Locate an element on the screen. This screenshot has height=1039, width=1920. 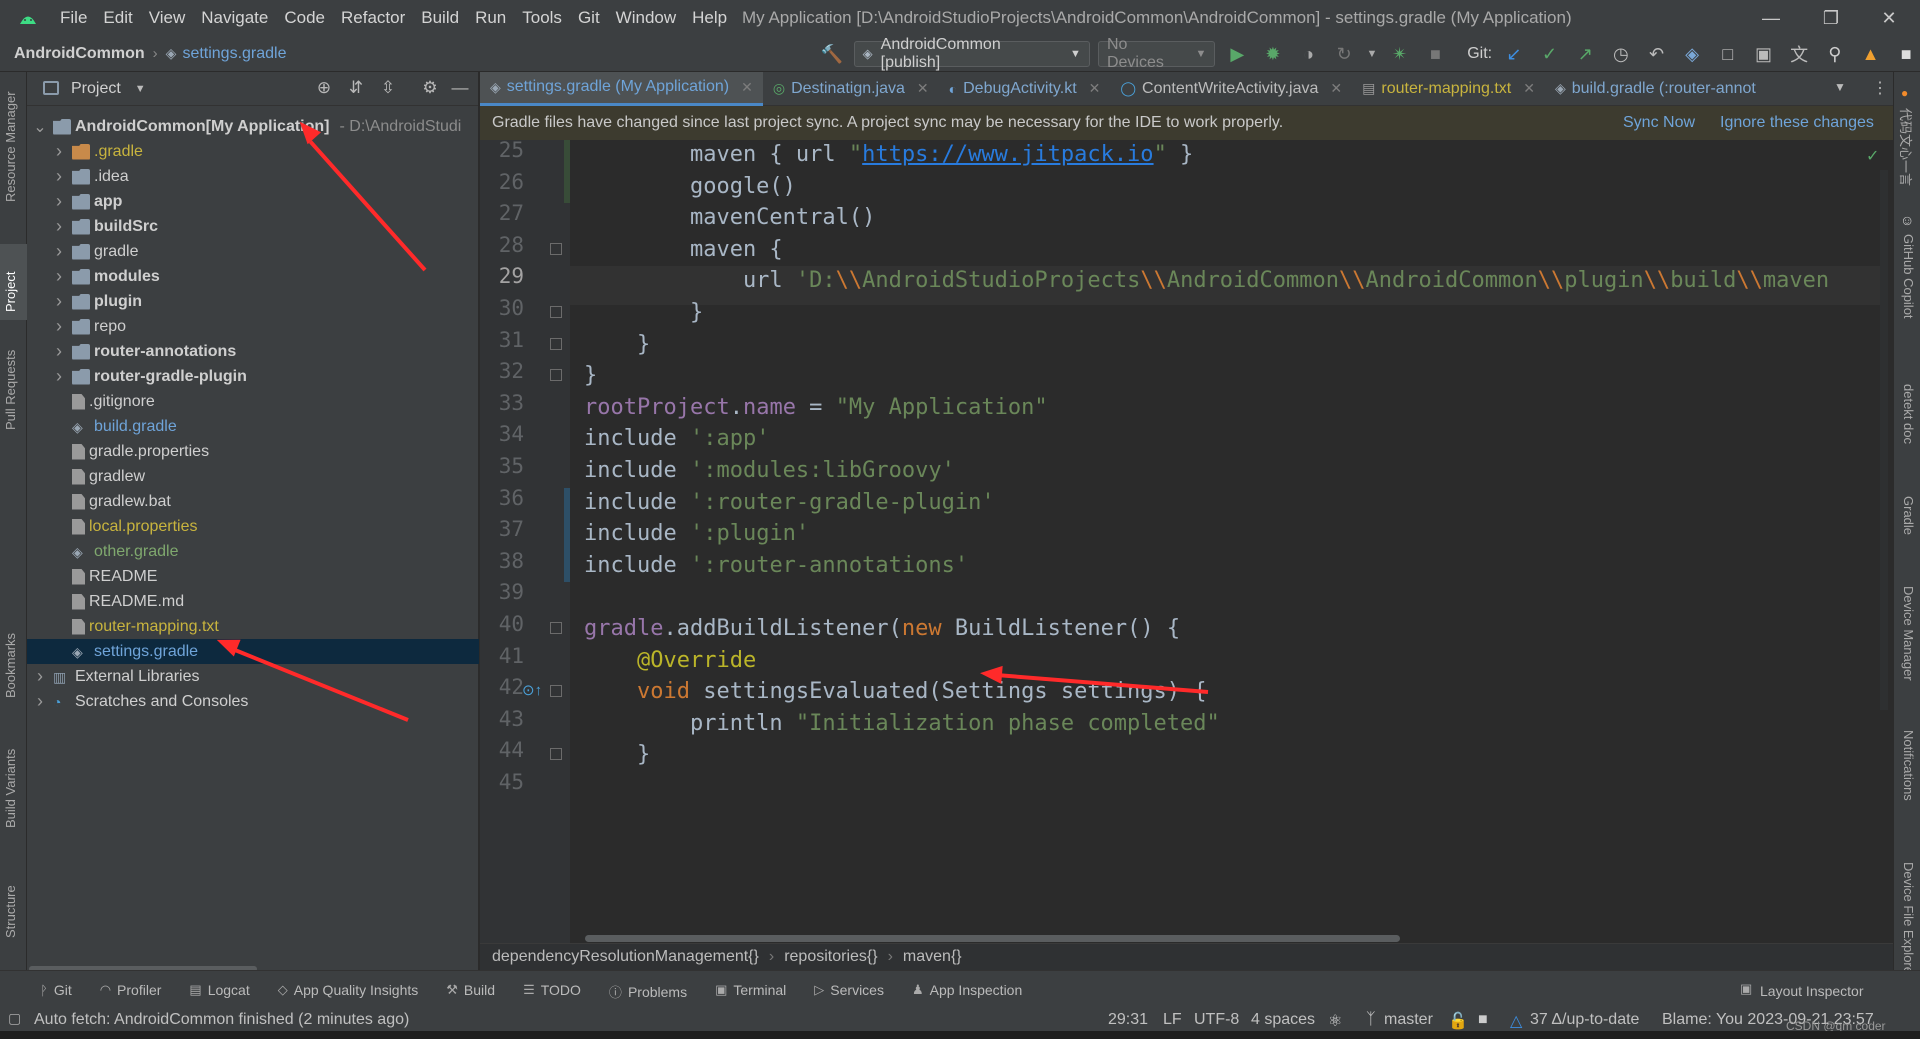
inspection-ok-icon: ✓ is located at coordinates (1872, 156).